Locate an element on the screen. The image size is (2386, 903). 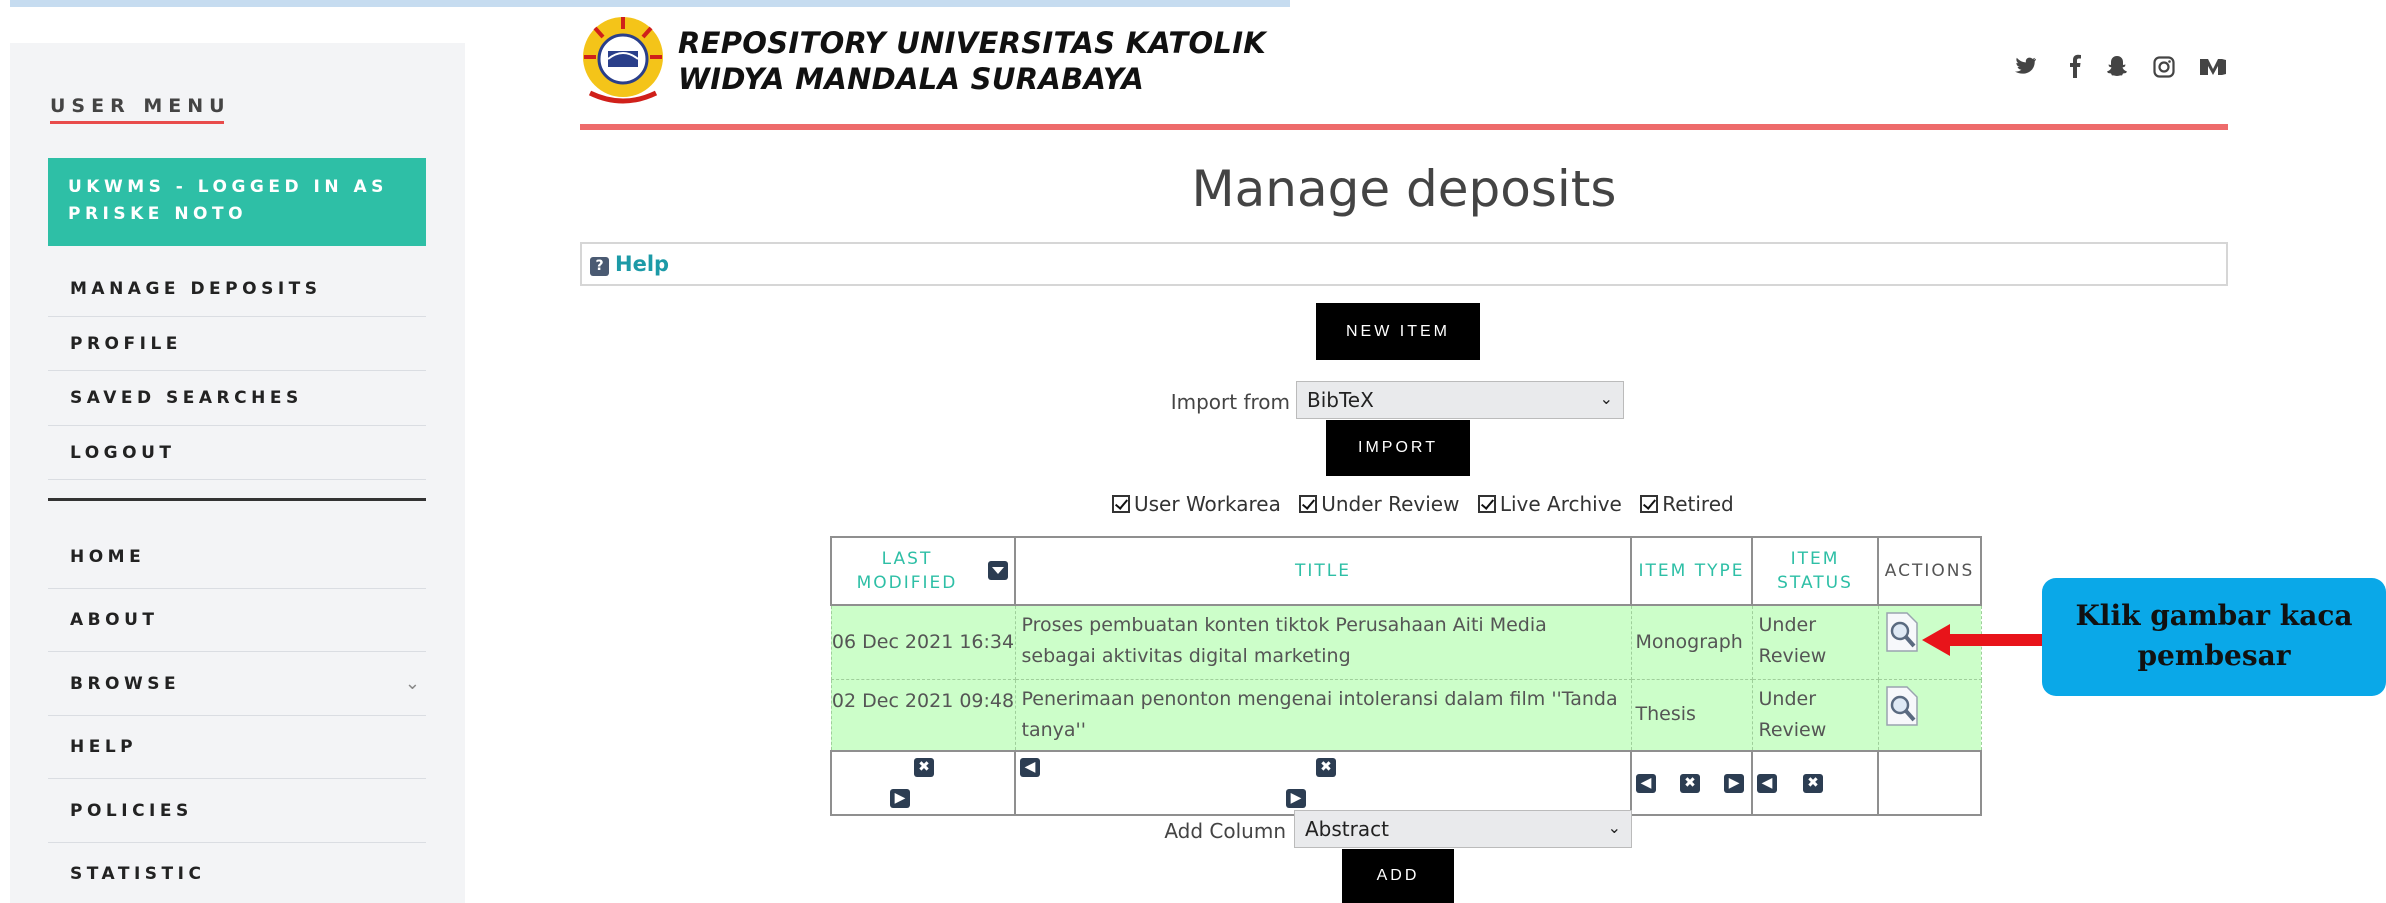
column-item-type: ITEM TYPE is located at coordinates (1691, 571).